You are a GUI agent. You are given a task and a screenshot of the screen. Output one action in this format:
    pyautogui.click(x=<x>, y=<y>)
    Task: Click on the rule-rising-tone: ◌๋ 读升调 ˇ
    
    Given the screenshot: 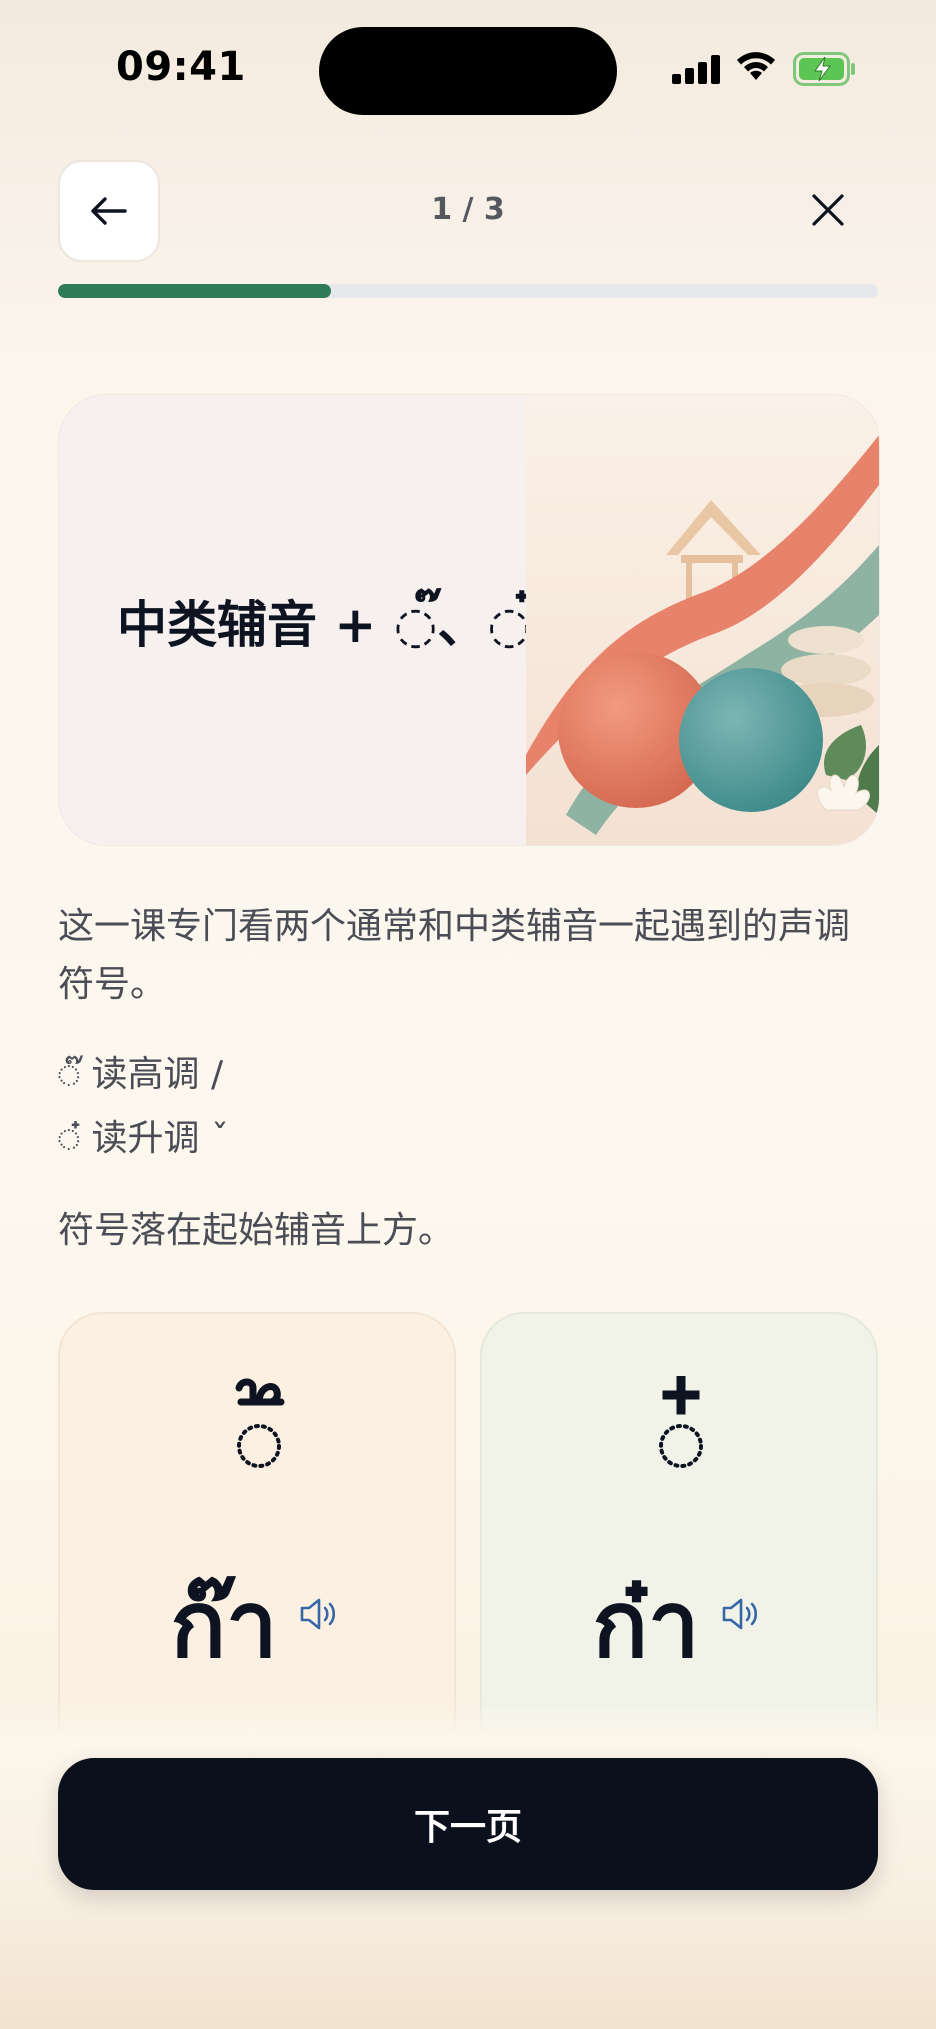 What is the action you would take?
    pyautogui.click(x=468, y=1139)
    